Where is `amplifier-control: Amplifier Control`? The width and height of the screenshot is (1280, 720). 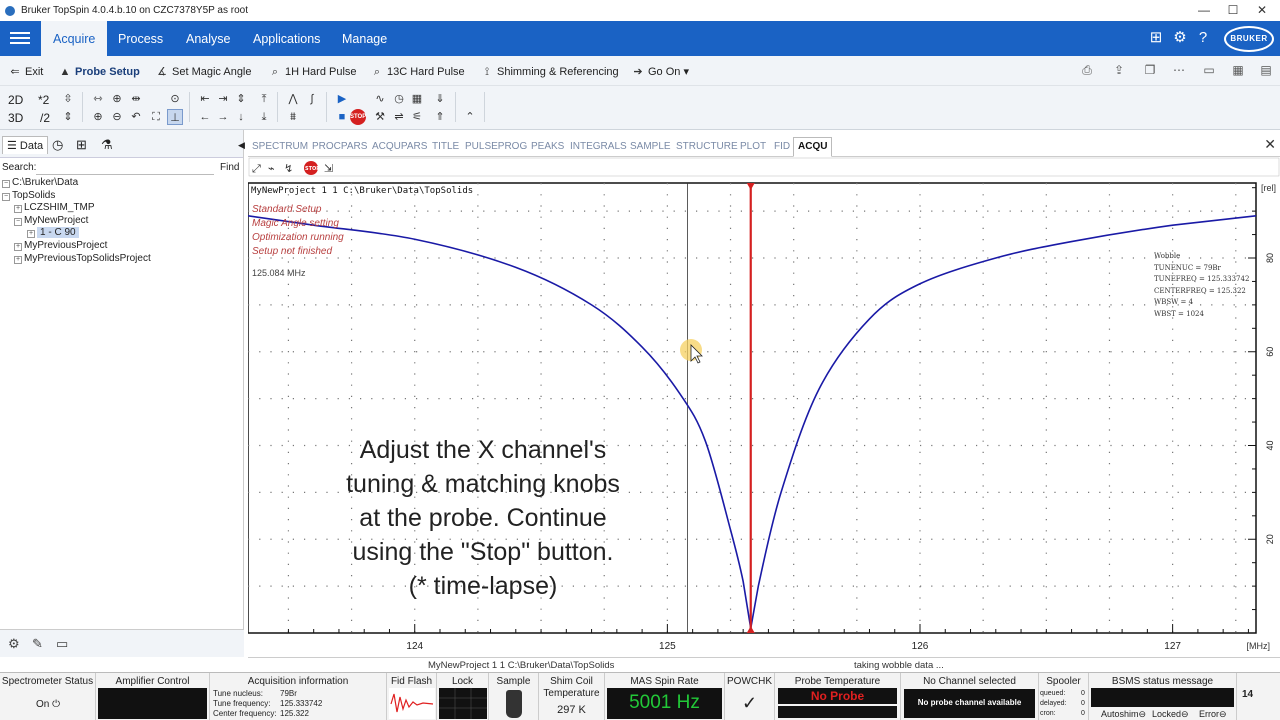
amplifier-control: Amplifier Control is located at coordinates (153, 696).